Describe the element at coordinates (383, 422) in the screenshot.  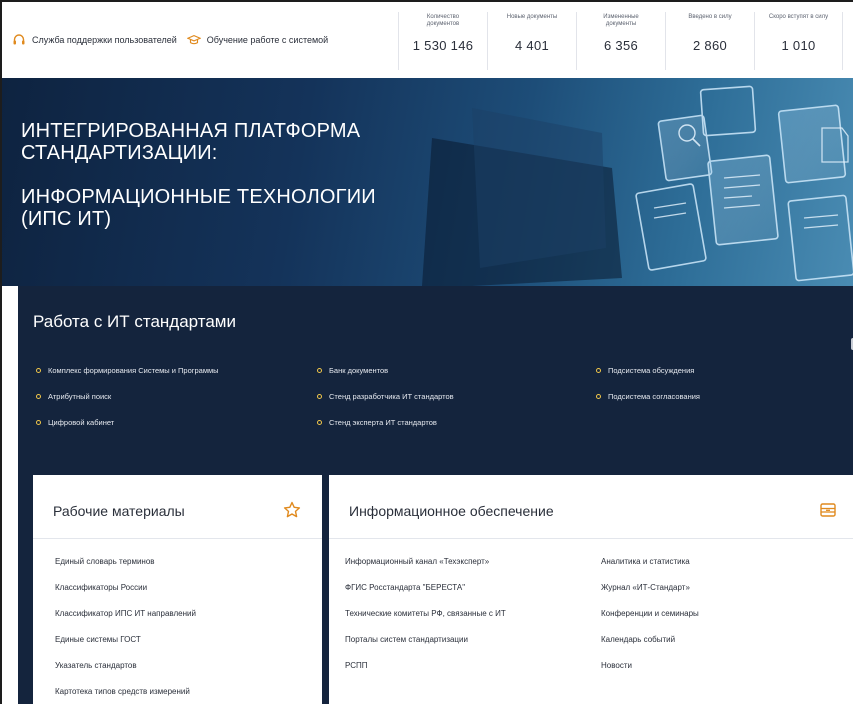
I see `link-label: Стенд эксперта ИТ стандартов` at that location.